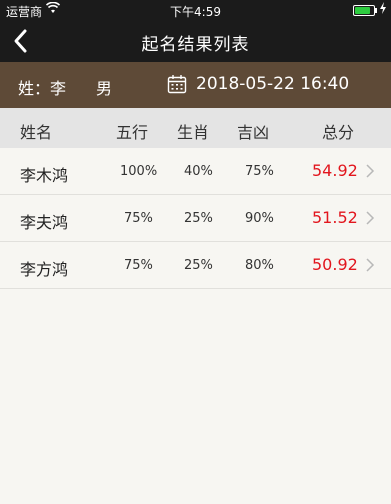  I want to click on page-title: 起名结果列表, so click(195, 45).